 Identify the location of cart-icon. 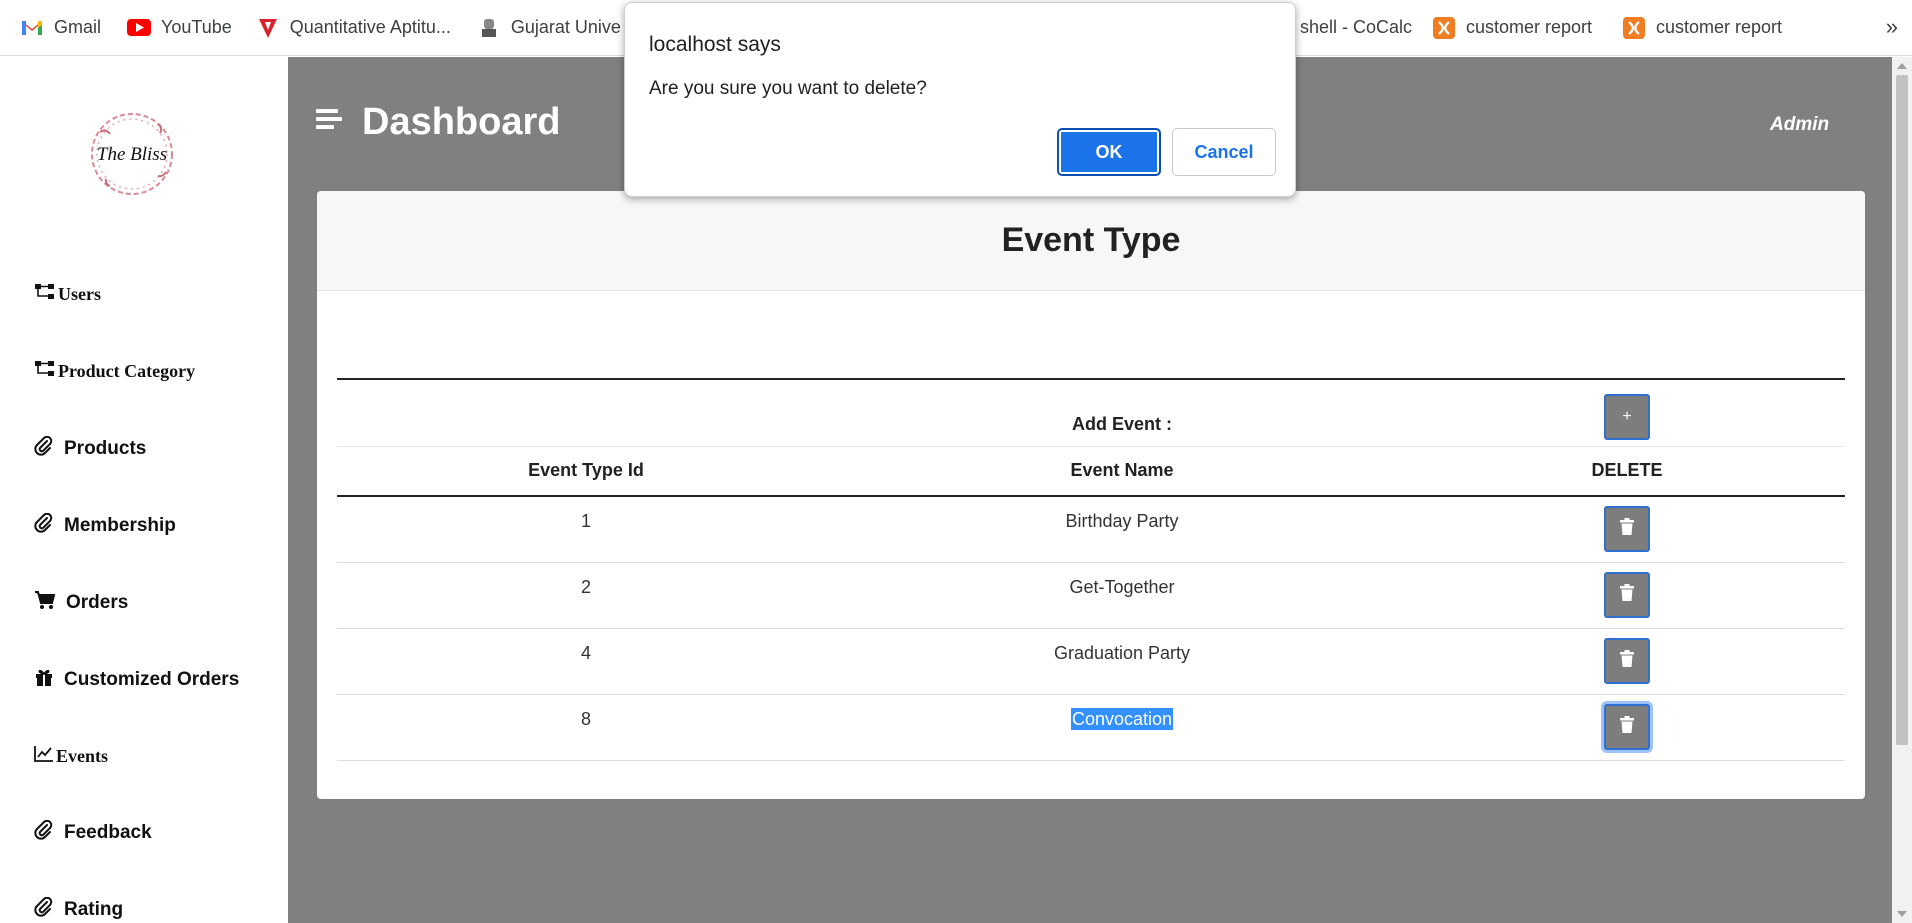
(45, 603).